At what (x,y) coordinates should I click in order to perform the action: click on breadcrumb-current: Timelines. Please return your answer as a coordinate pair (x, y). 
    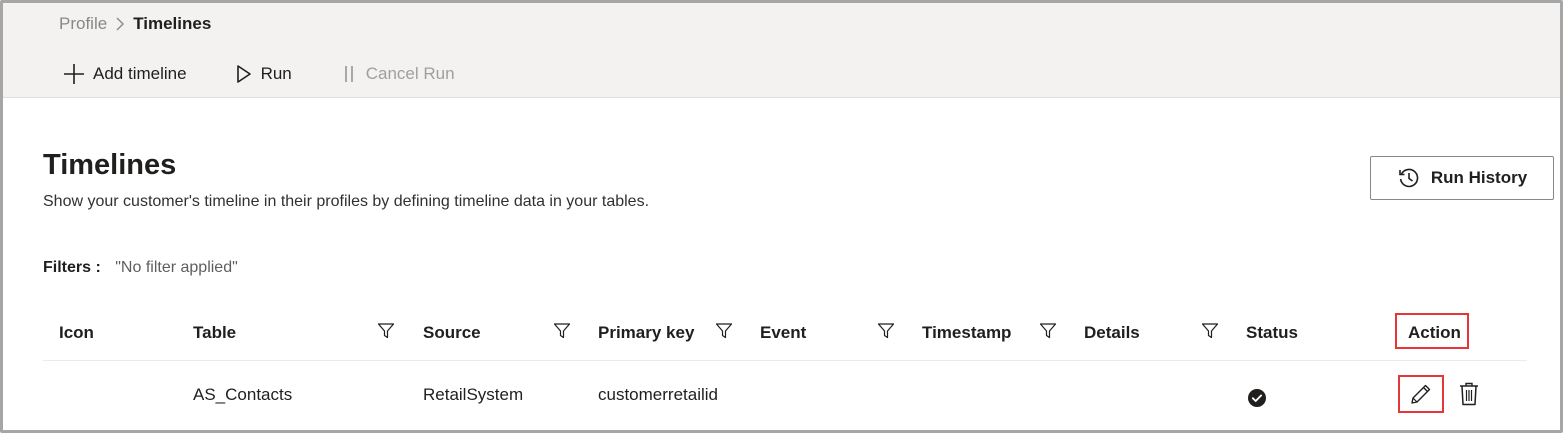
    Looking at the image, I should click on (172, 23).